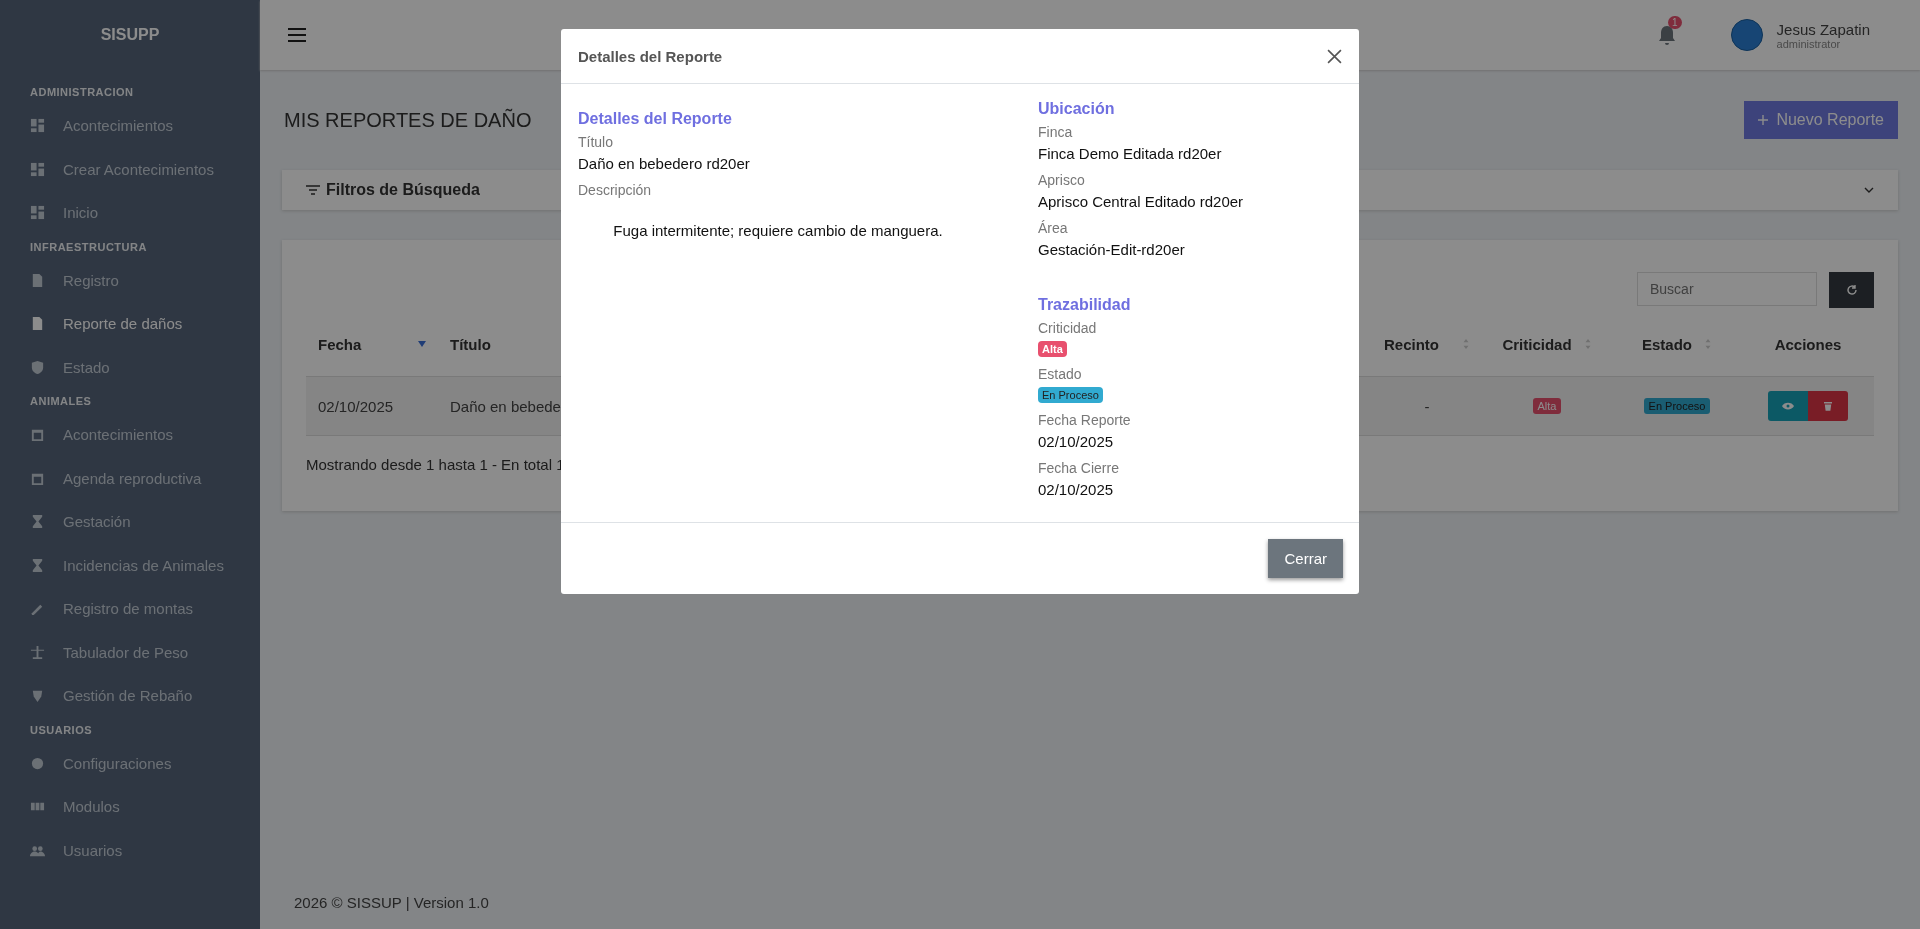  I want to click on brand-name: SISUPP, so click(130, 35).